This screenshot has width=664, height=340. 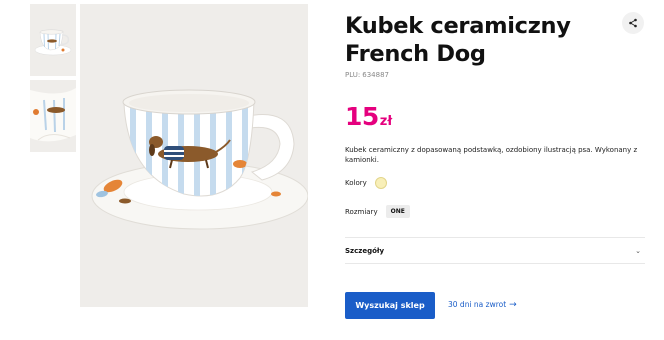 I want to click on chevron-down-icon: ⌄, so click(x=638, y=250).